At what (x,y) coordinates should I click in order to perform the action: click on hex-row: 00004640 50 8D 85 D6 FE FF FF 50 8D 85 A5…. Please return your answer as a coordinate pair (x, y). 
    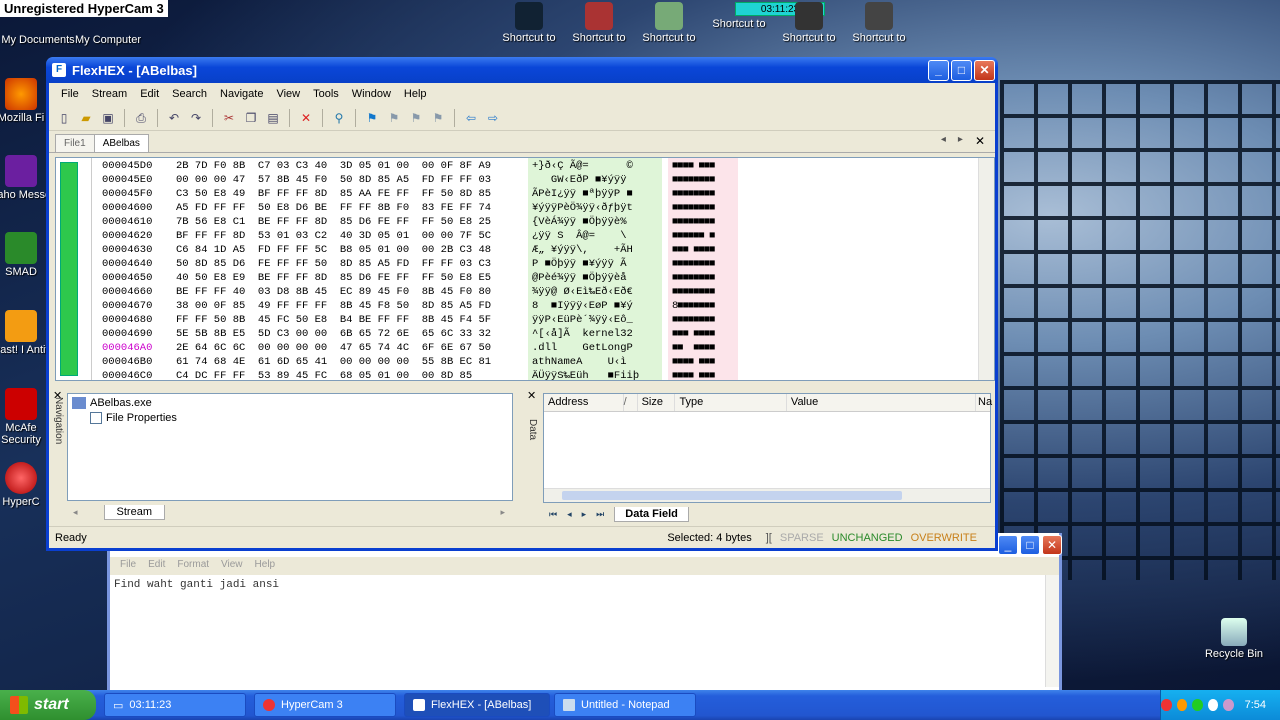
    Looking at the image, I should click on (525, 264).